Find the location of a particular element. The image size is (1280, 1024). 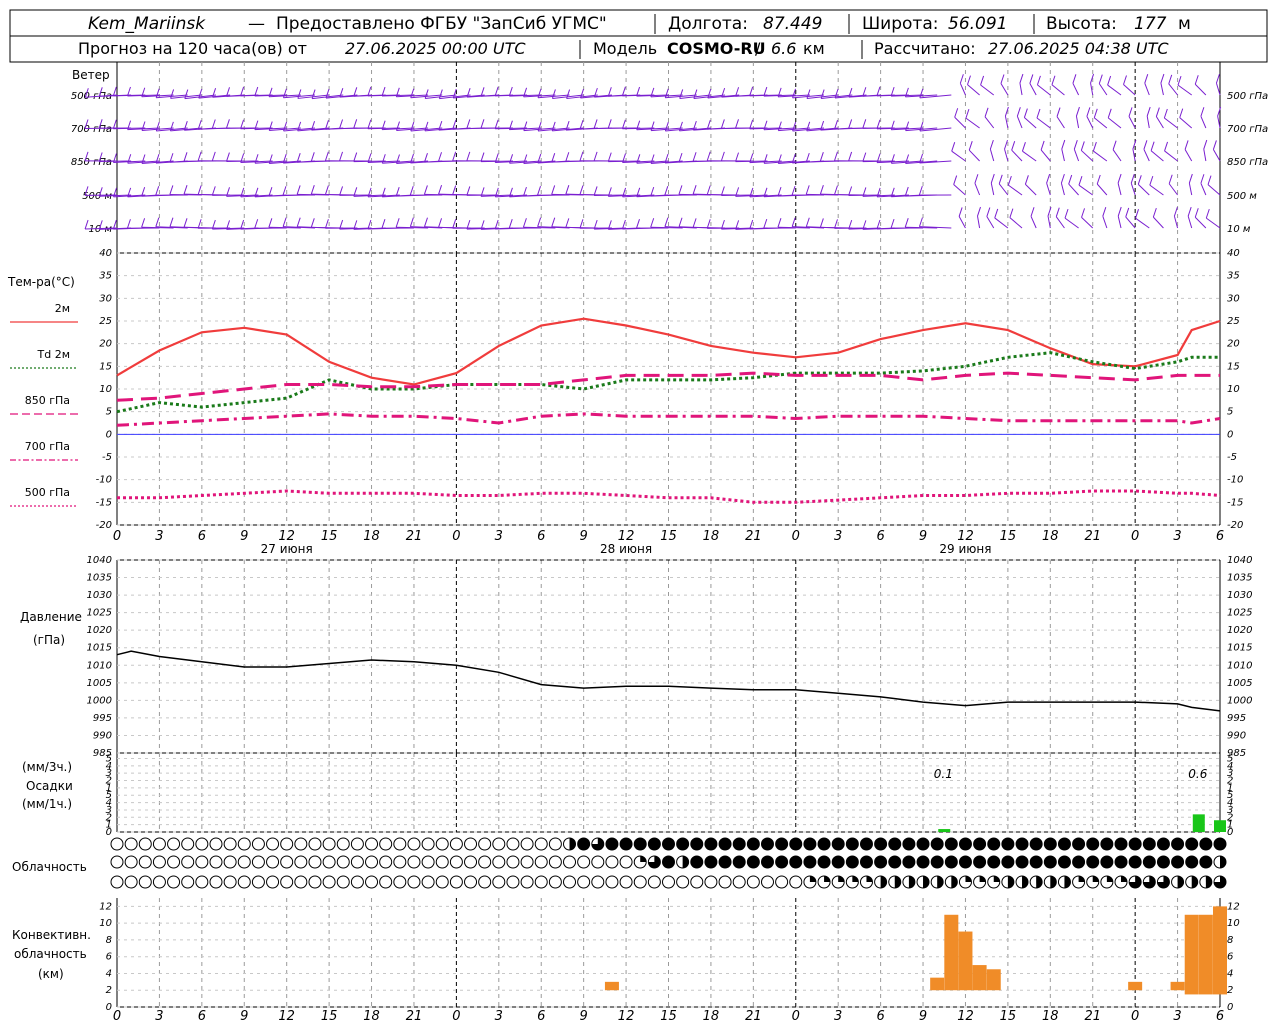

temp-y-tick-right: 35 is located at coordinates (1233, 276).